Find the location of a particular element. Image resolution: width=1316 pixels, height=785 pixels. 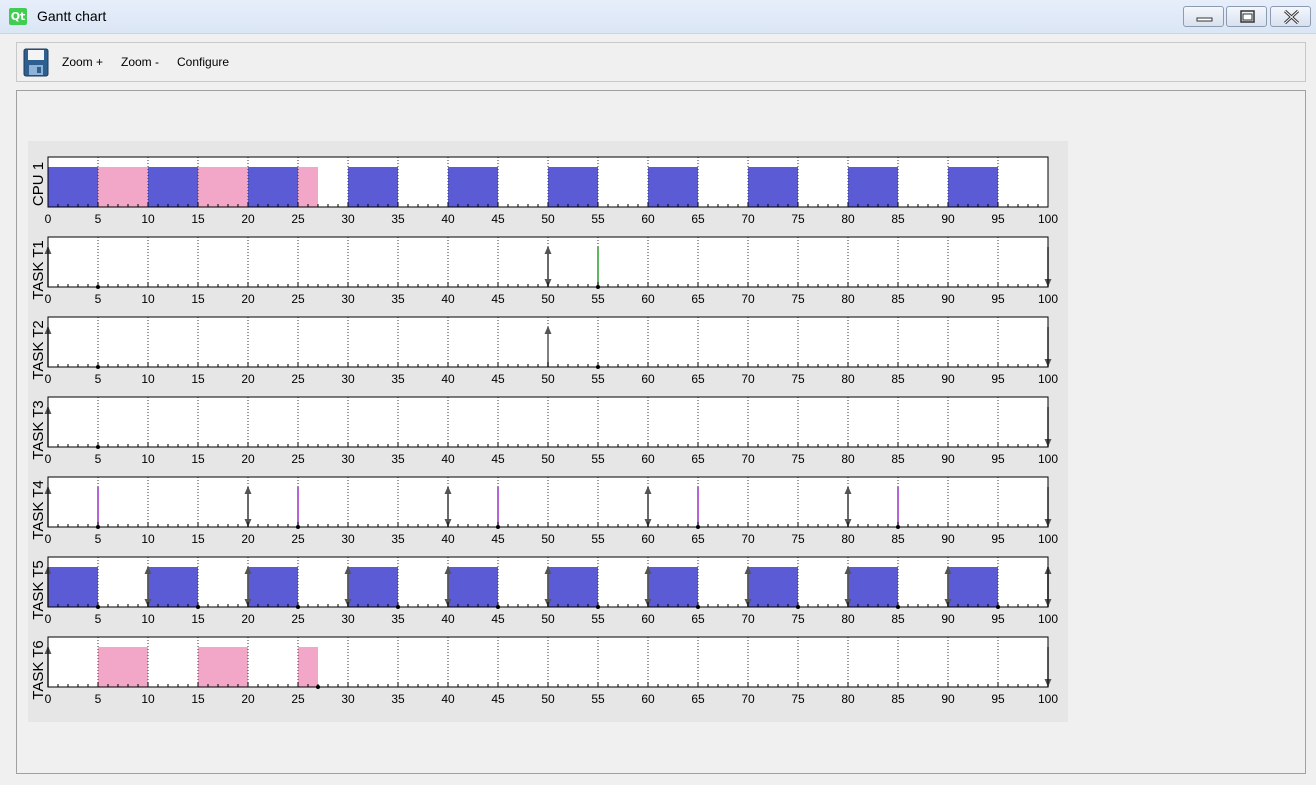

minimize-icon is located at coordinates (1204, 19).